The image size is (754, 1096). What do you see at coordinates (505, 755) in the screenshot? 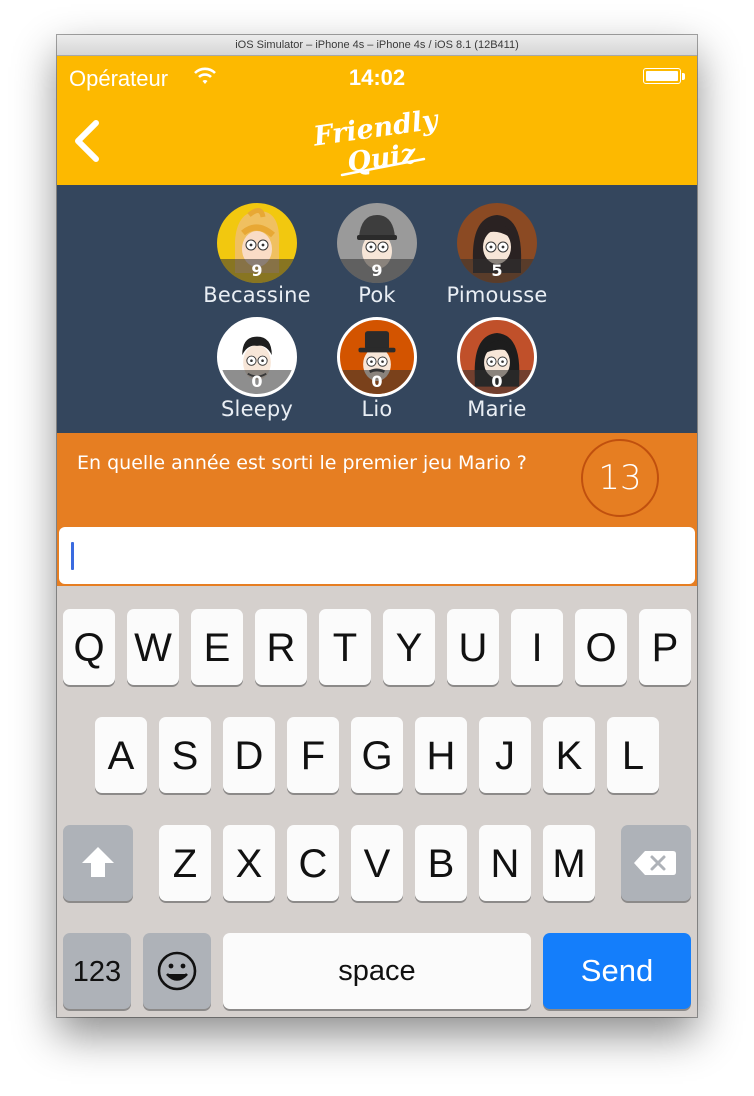
I see `key-j: J` at bounding box center [505, 755].